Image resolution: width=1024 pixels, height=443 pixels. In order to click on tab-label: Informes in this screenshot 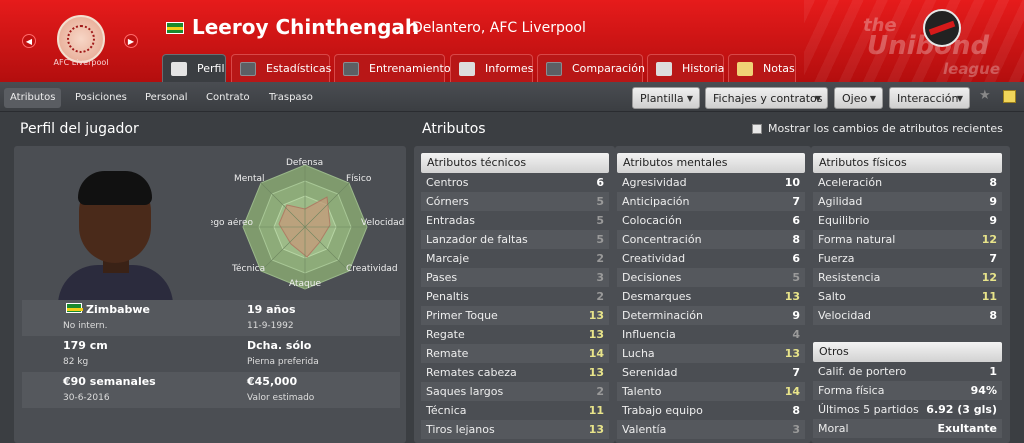, I will do `click(509, 68)`.